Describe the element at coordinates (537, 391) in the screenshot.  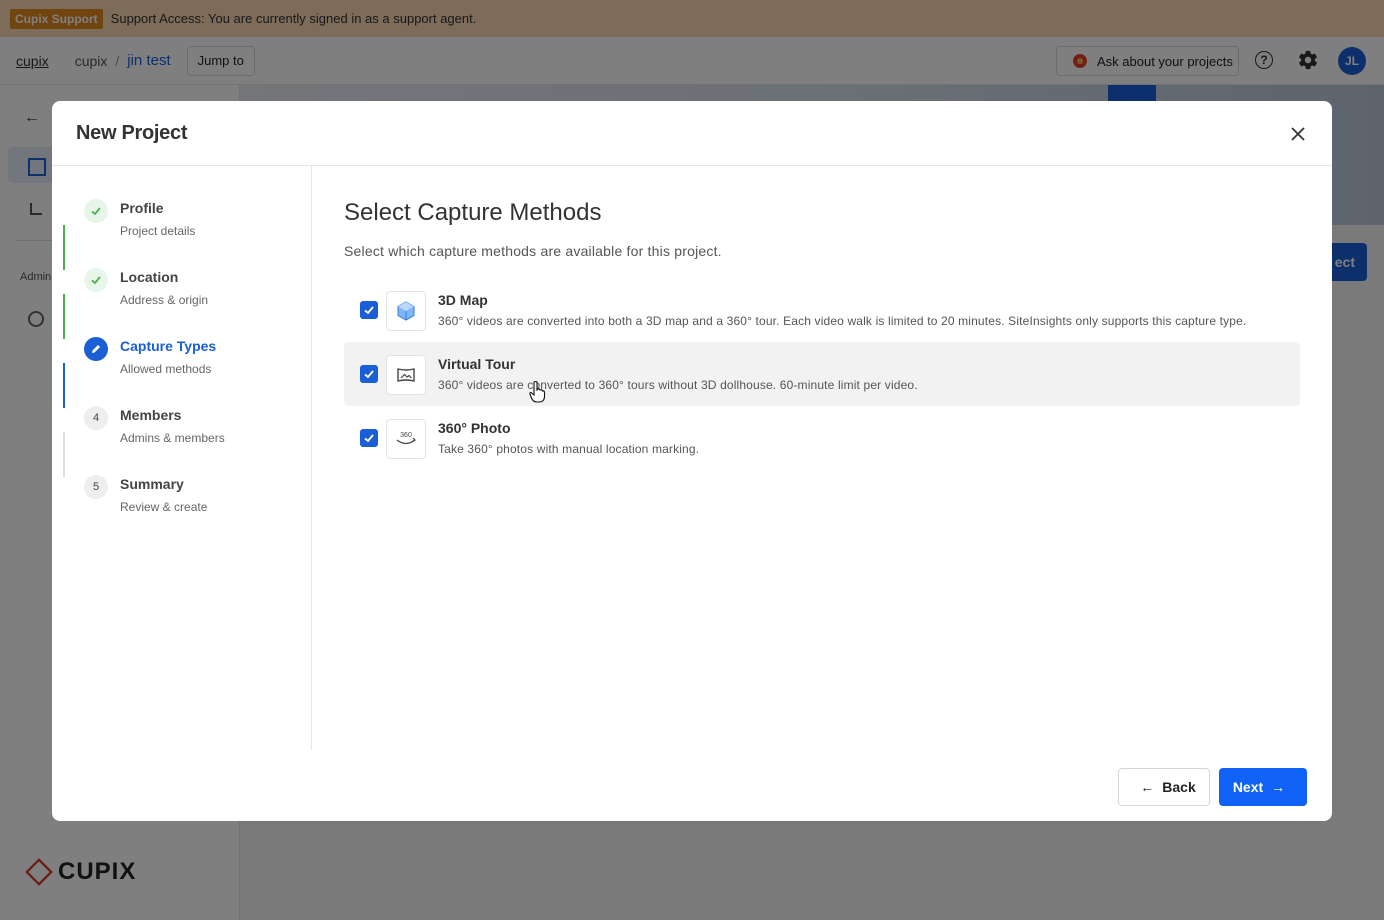
I see `hand-pointer-cursor-icon` at that location.